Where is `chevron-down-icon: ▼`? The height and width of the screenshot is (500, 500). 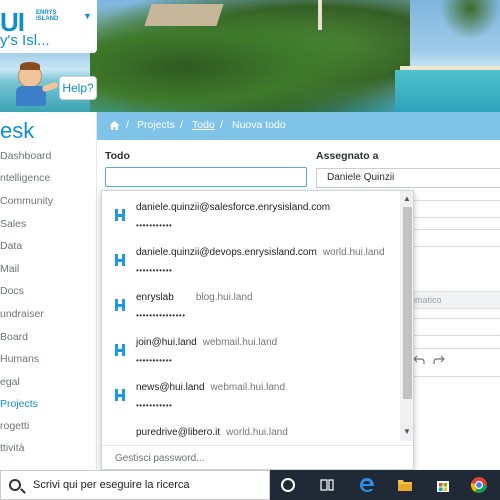 chevron-down-icon: ▼ is located at coordinates (87, 16).